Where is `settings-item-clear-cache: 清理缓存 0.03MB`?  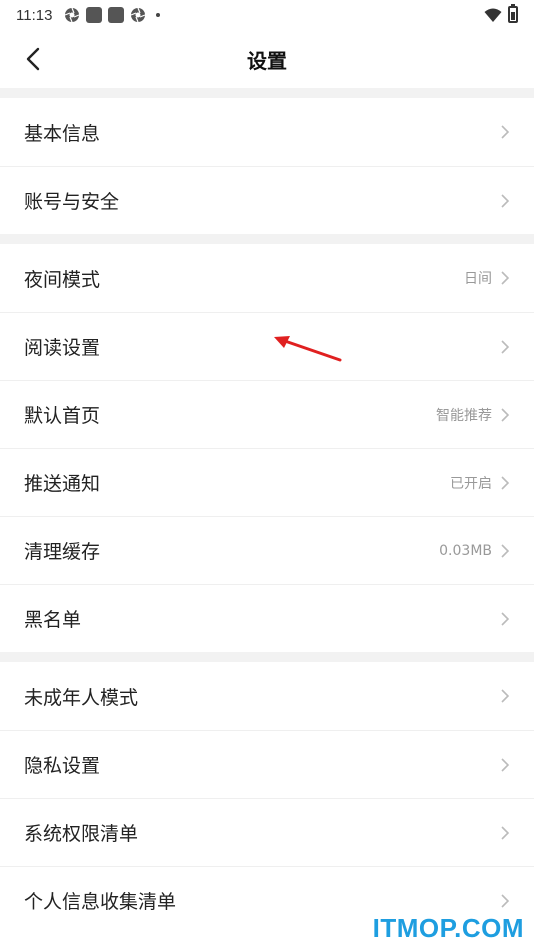
settings-item-clear-cache: 清理缓存 0.03MB is located at coordinates (267, 550).